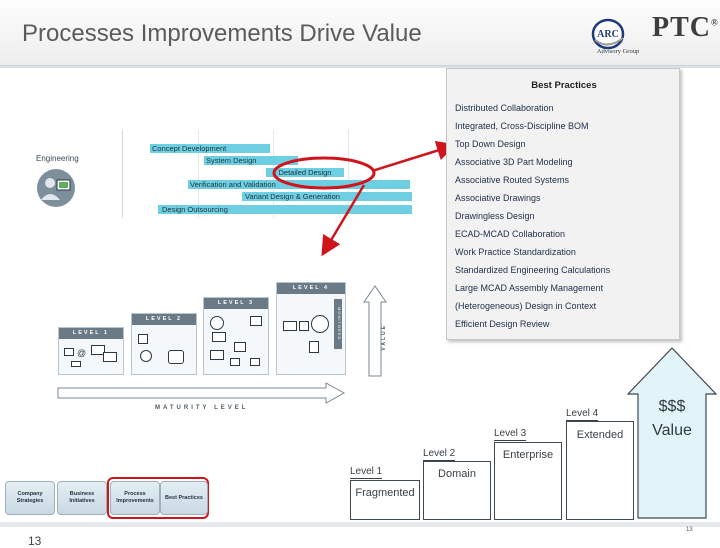 The image size is (720, 548). I want to click on ptc-logo-mark: ®, so click(715, 22).